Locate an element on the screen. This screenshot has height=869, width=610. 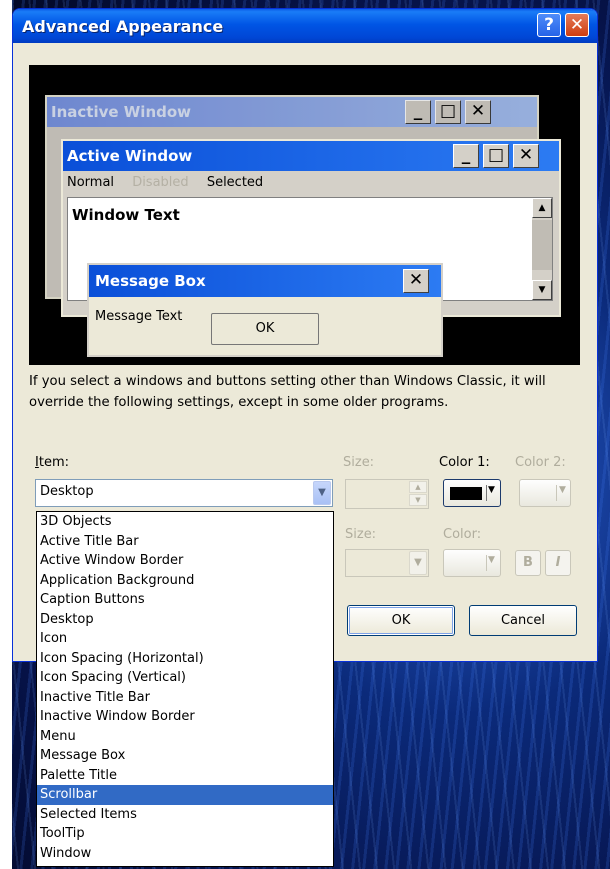
dialog-title: Advanced Appearance is located at coordinates (123, 26).